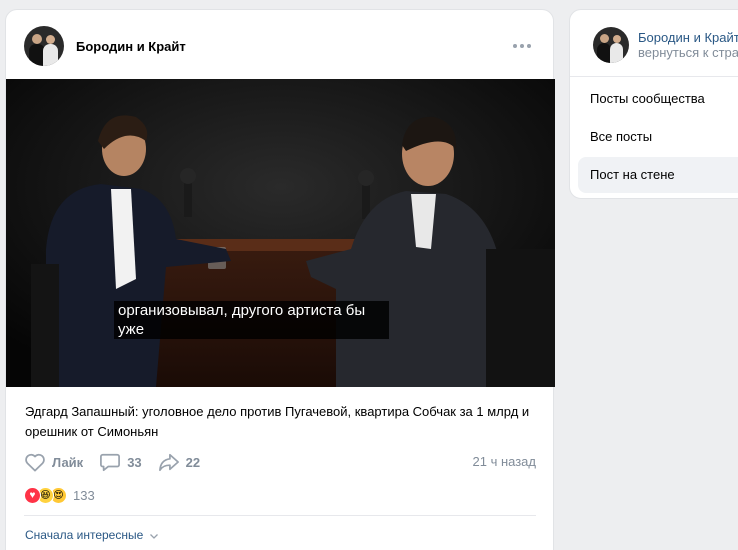  I want to click on video-subtitles: организовывал, другого артиста бы уже, so click(251, 320).